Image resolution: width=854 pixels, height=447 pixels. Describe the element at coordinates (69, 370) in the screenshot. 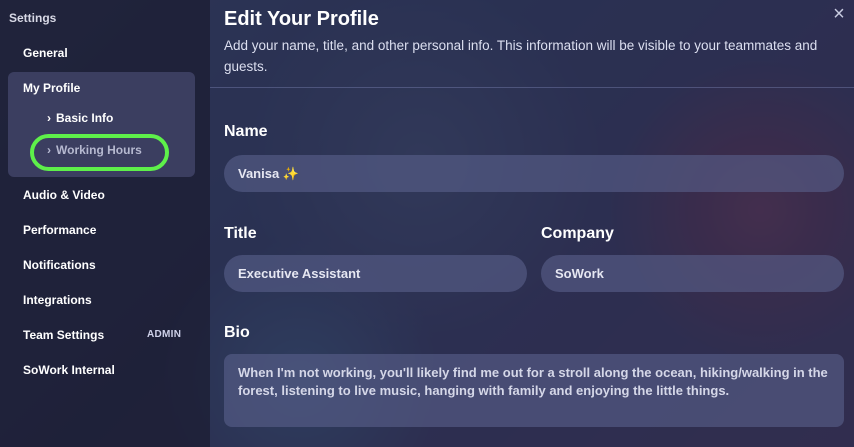

I see `sidebar-item-sowork-internal: SoWork Internal` at that location.